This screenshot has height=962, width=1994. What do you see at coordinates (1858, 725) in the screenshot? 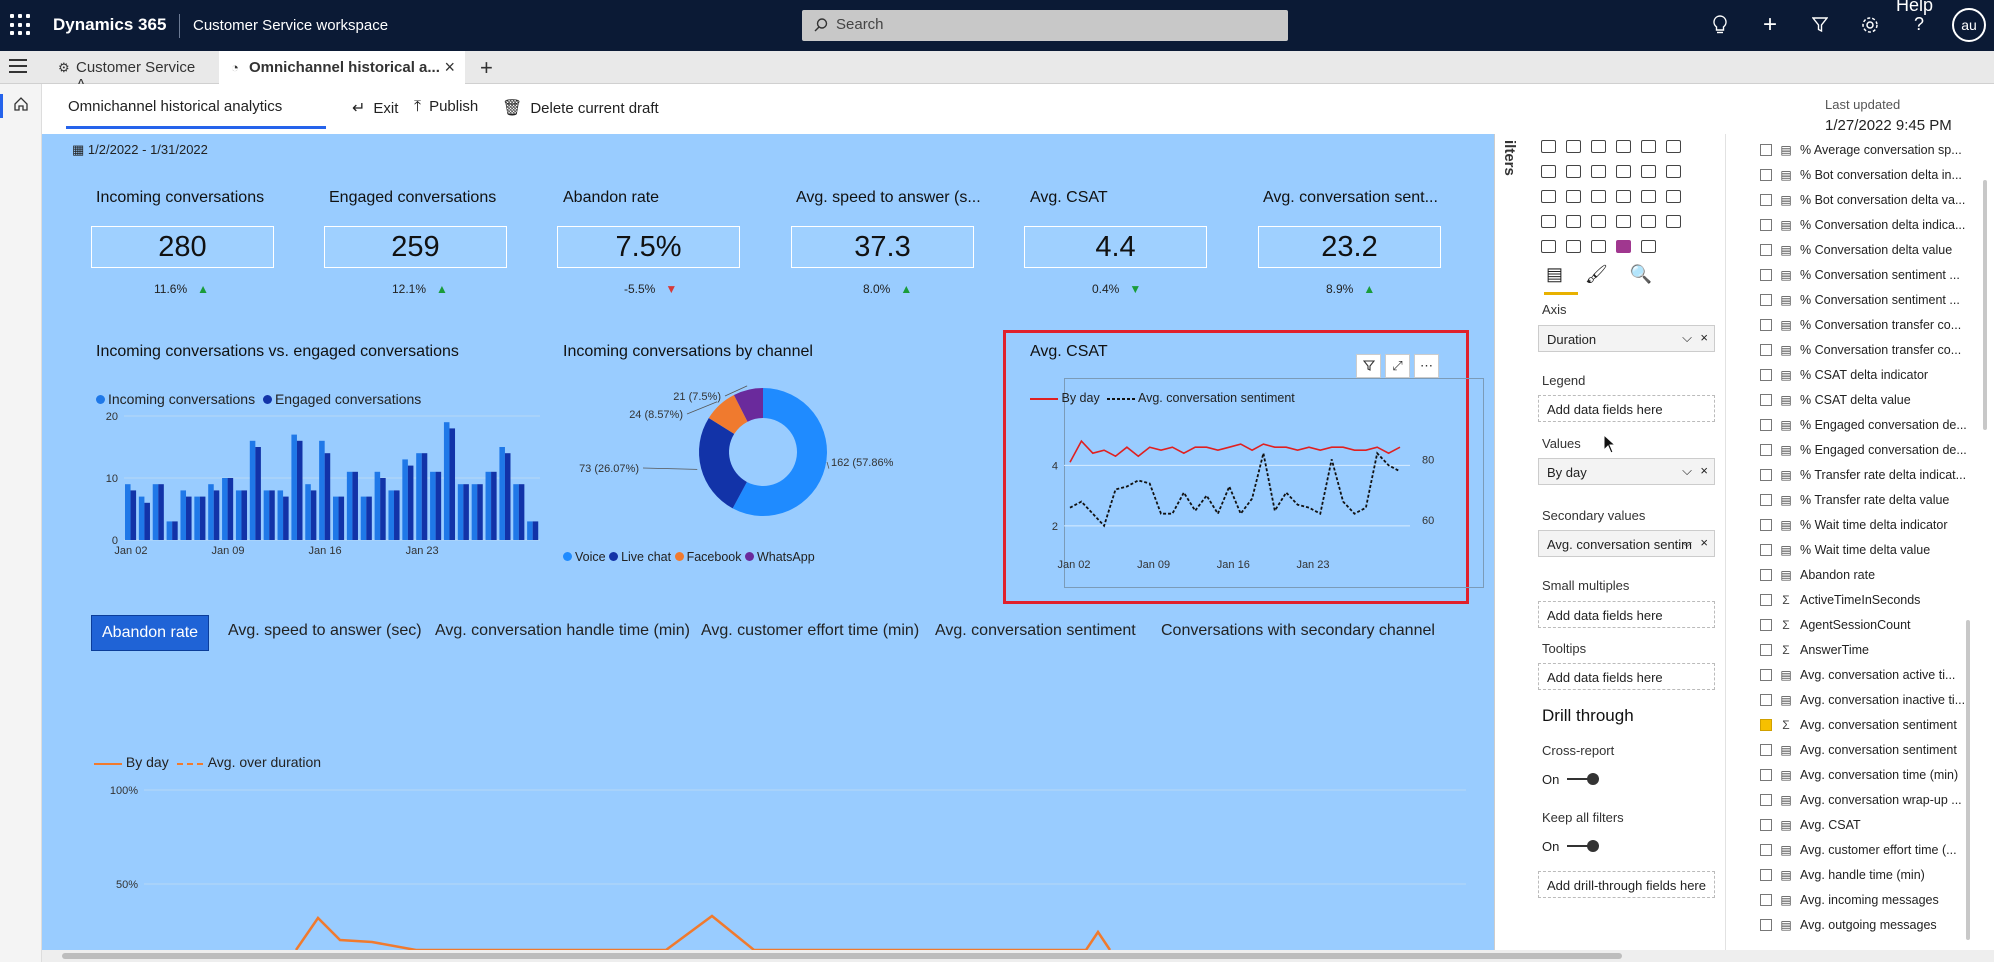
I see `field-item: Σ Avg. conversation sentiment` at bounding box center [1858, 725].